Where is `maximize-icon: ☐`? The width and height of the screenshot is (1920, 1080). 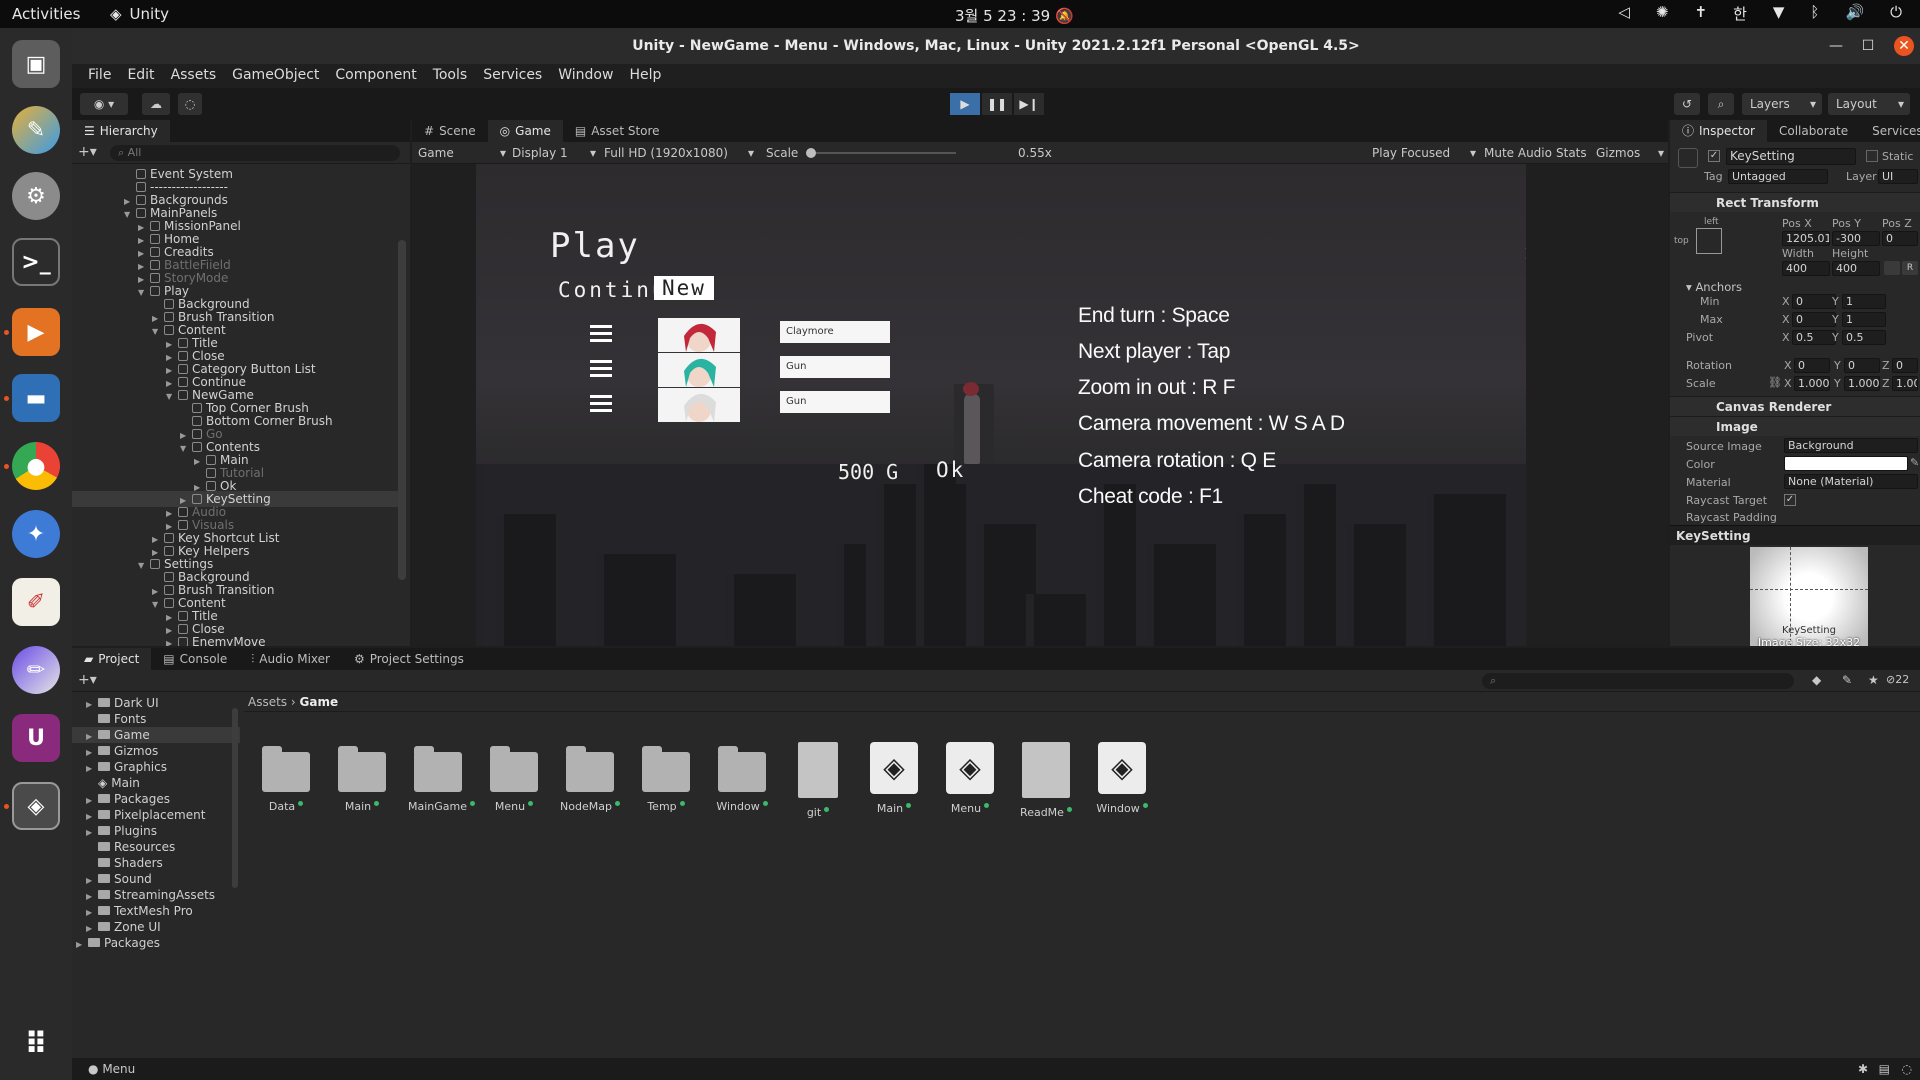
maximize-icon: ☐ is located at coordinates (1868, 46).